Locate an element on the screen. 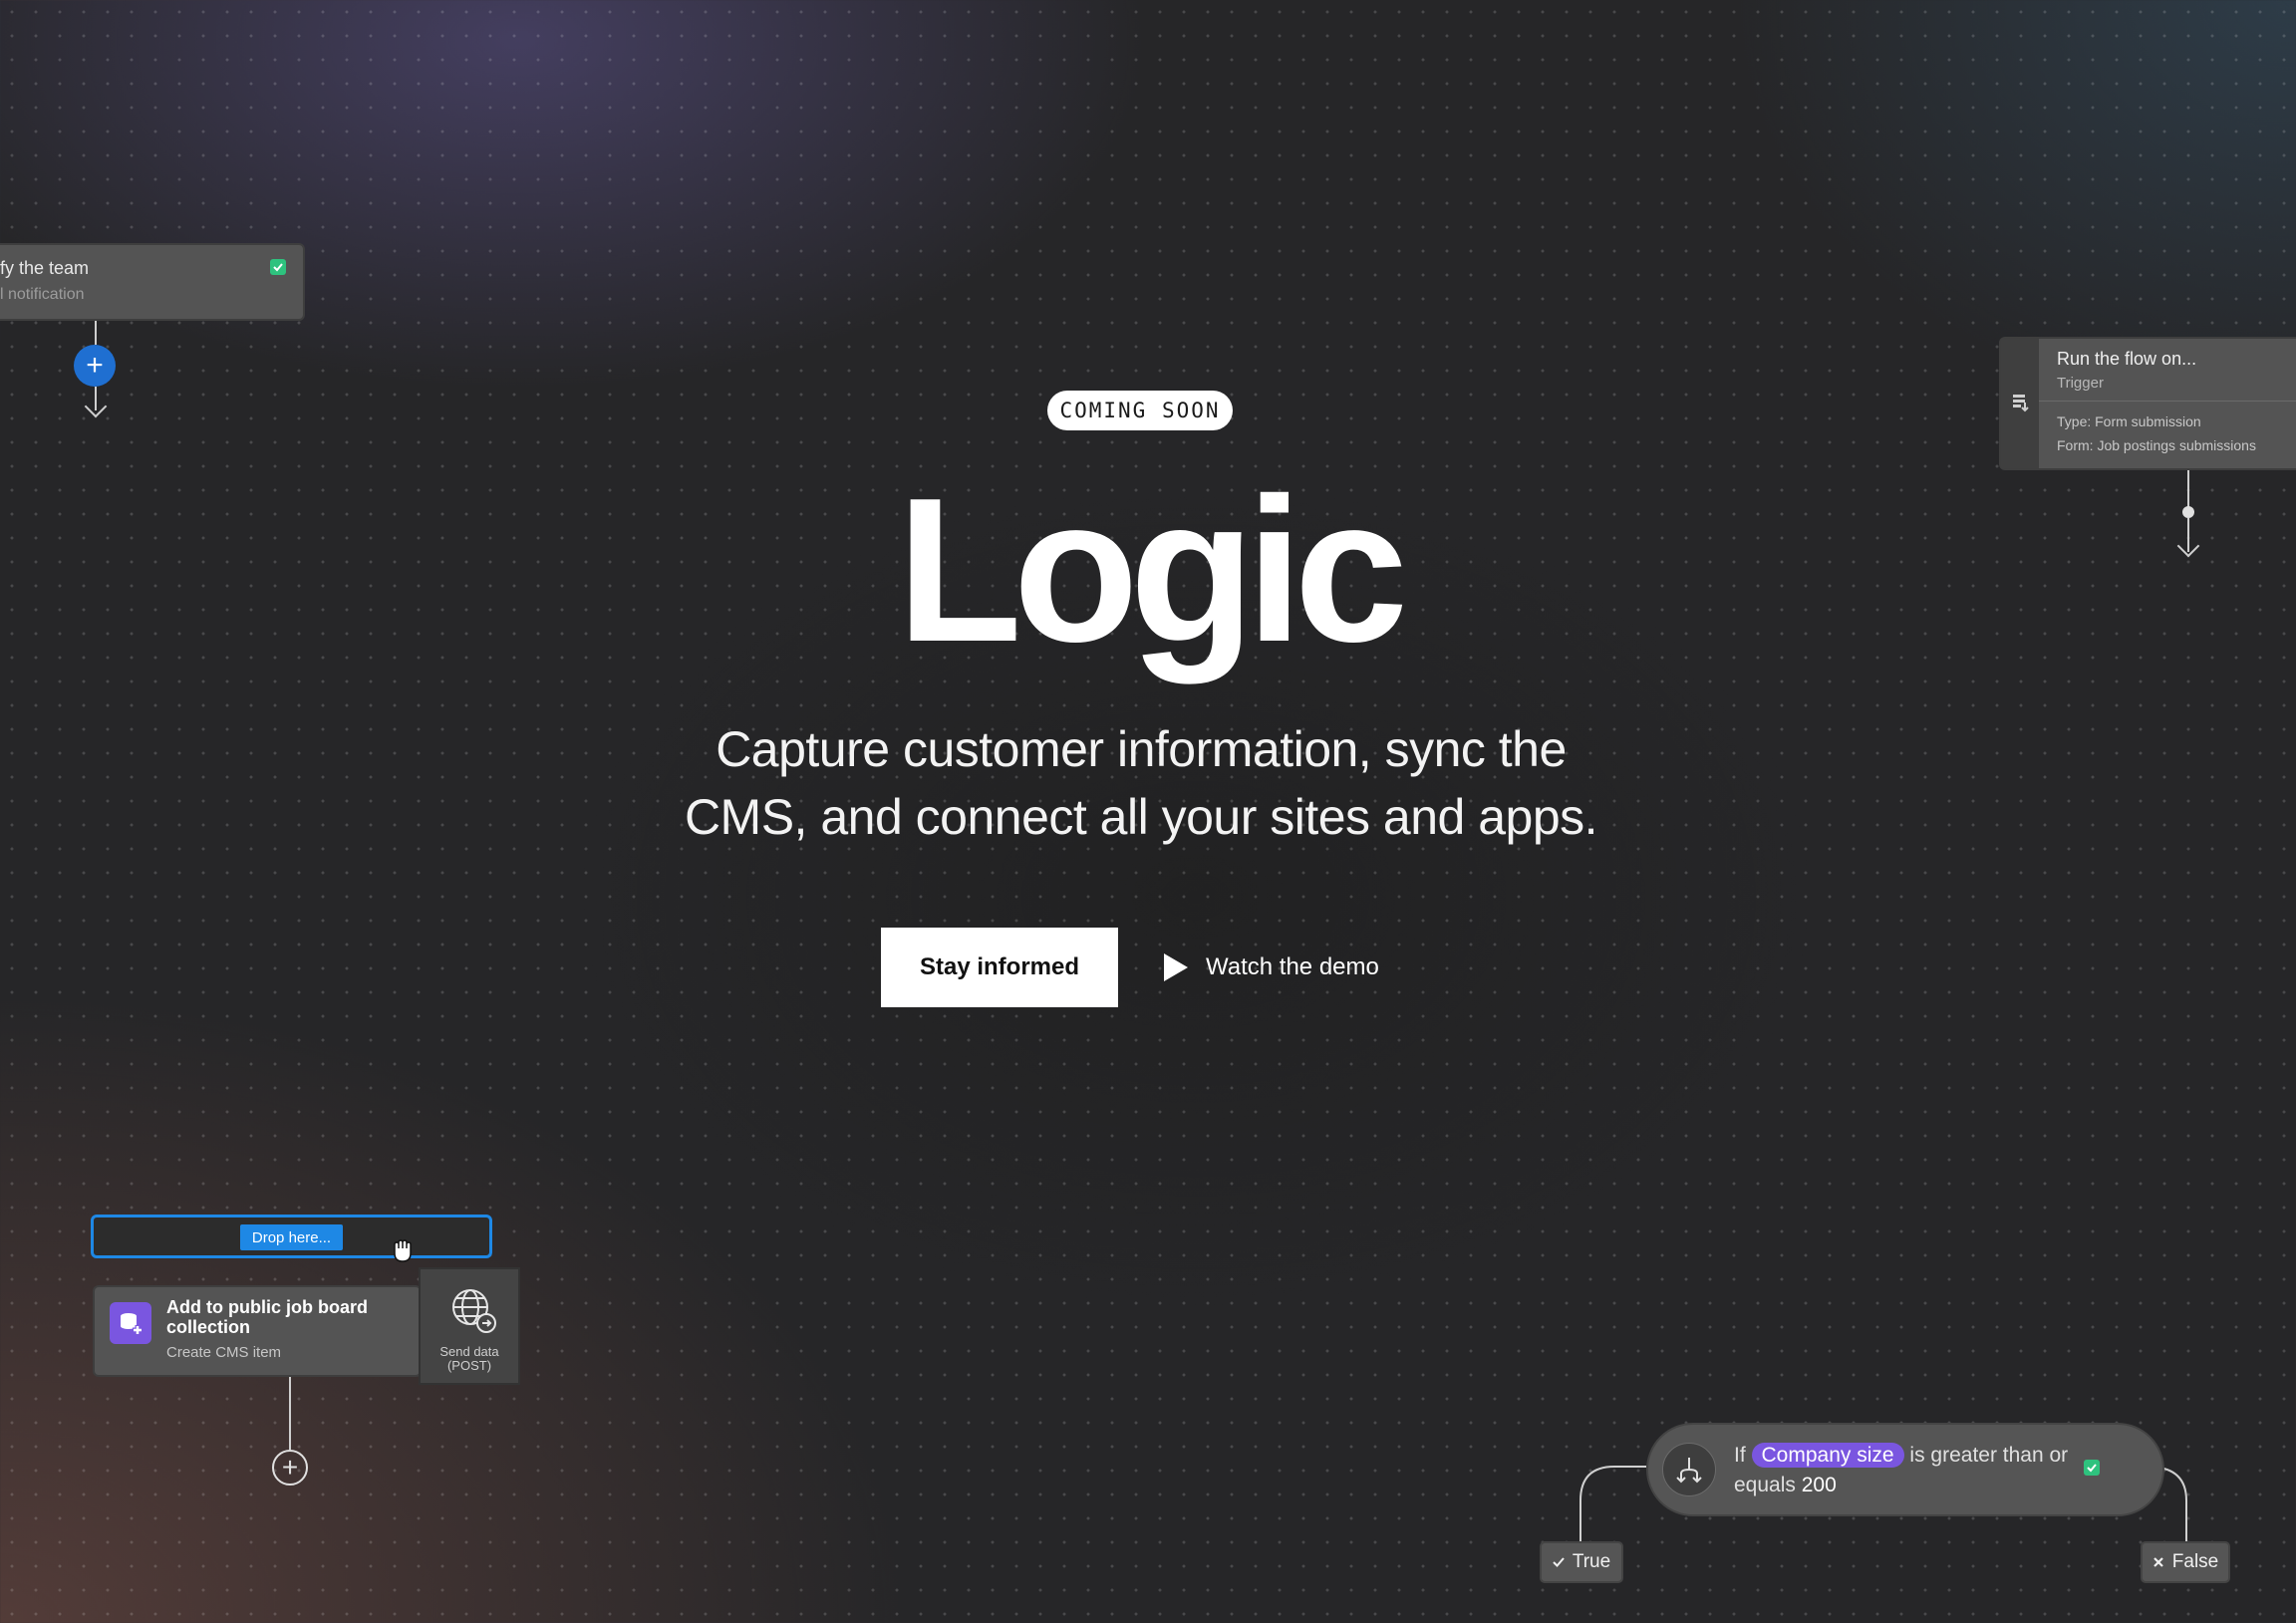  trigger-form: Form: Job postings submissions is located at coordinates (2156, 445).